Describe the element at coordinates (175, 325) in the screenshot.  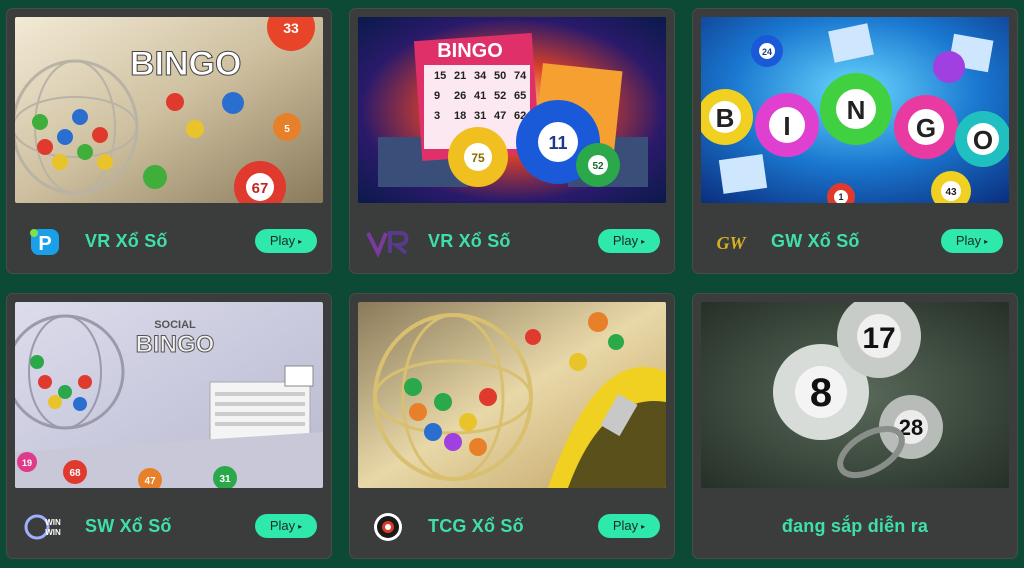
I see `svg-text: SOCIAL` at that location.